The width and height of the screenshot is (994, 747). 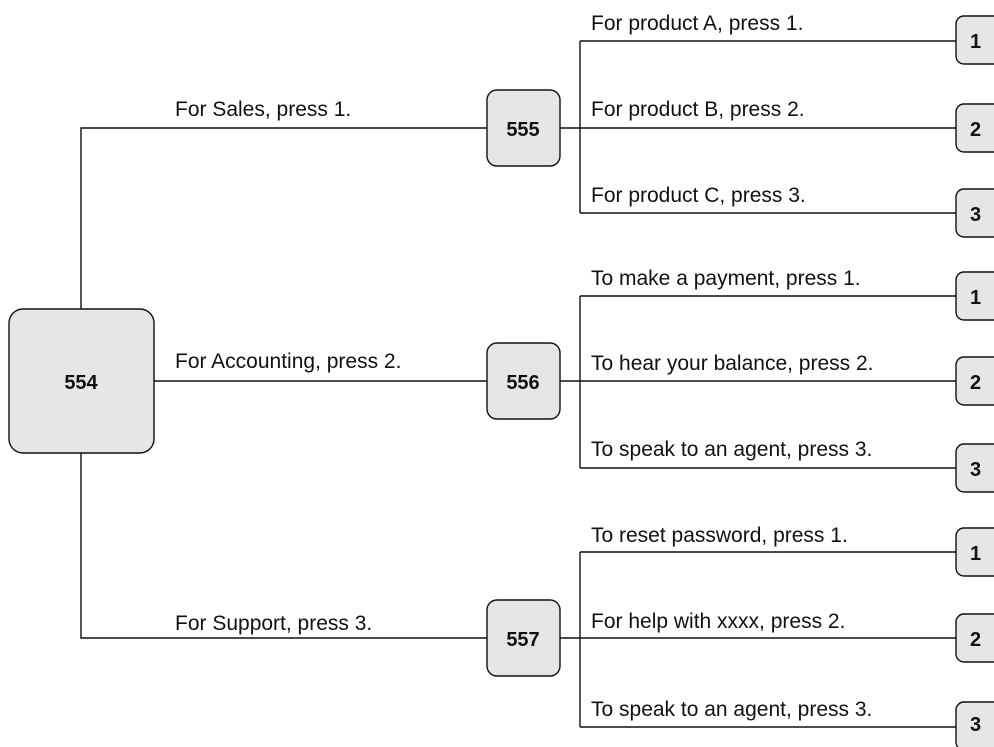 I want to click on option-text-555-3: For product C, press 3., so click(x=698, y=195).